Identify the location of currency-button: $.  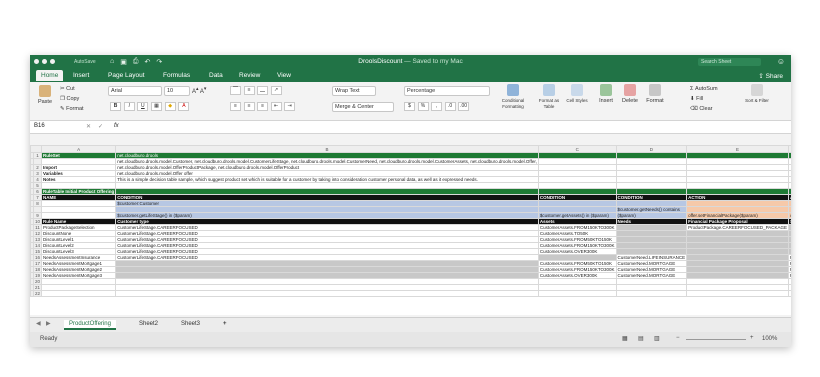
(409, 106).